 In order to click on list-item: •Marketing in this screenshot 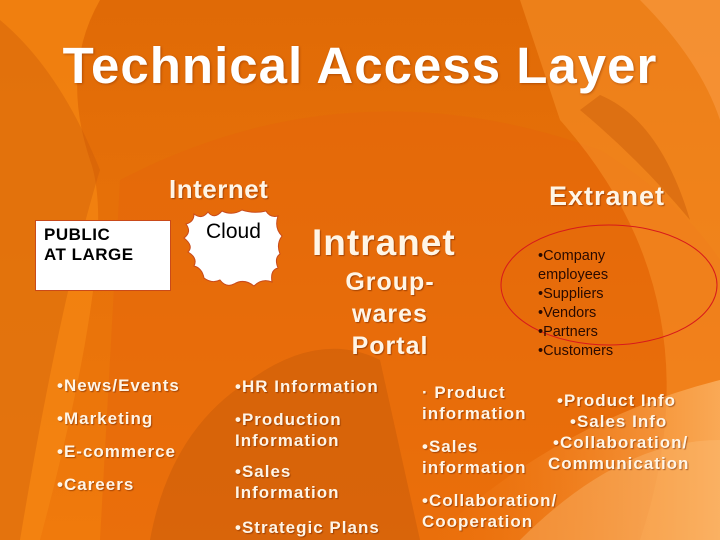, I will do `click(105, 418)`.